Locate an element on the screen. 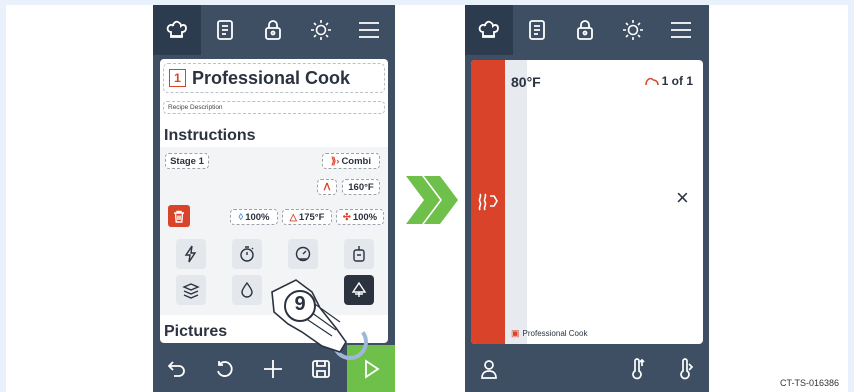 The width and height of the screenshot is (854, 392). timer-icon is located at coordinates (247, 254).